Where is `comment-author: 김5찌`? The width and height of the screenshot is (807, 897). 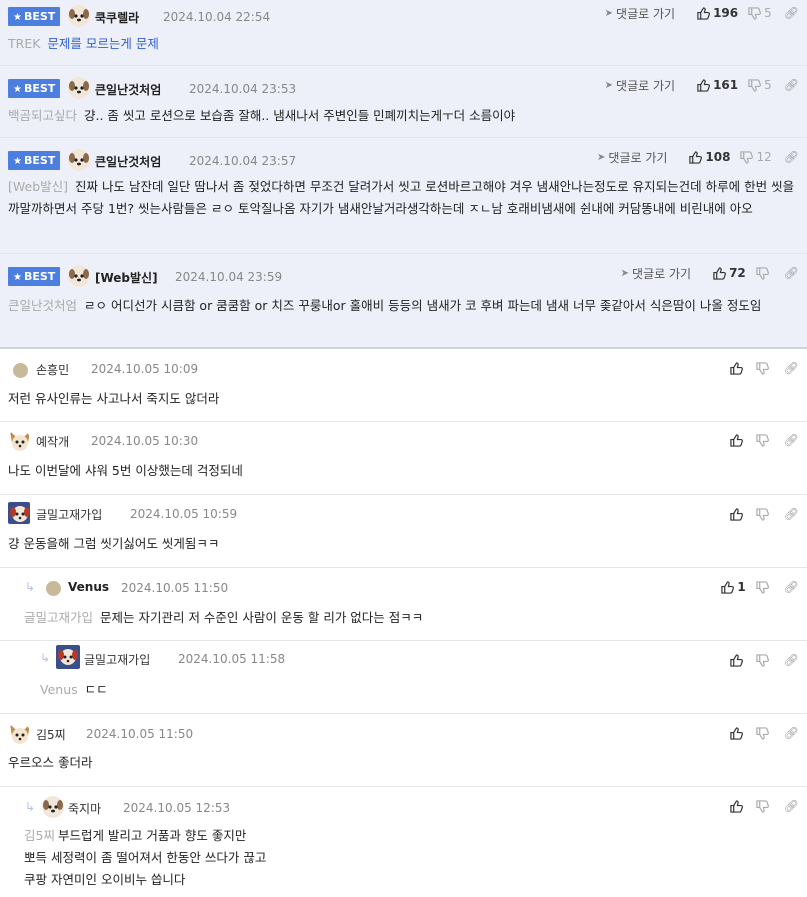 comment-author: 김5찌 is located at coordinates (51, 734).